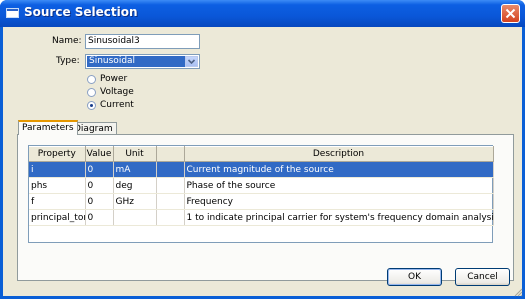 This screenshot has width=525, height=299. Describe the element at coordinates (114, 79) in the screenshot. I see `radio-power-label: Power` at that location.